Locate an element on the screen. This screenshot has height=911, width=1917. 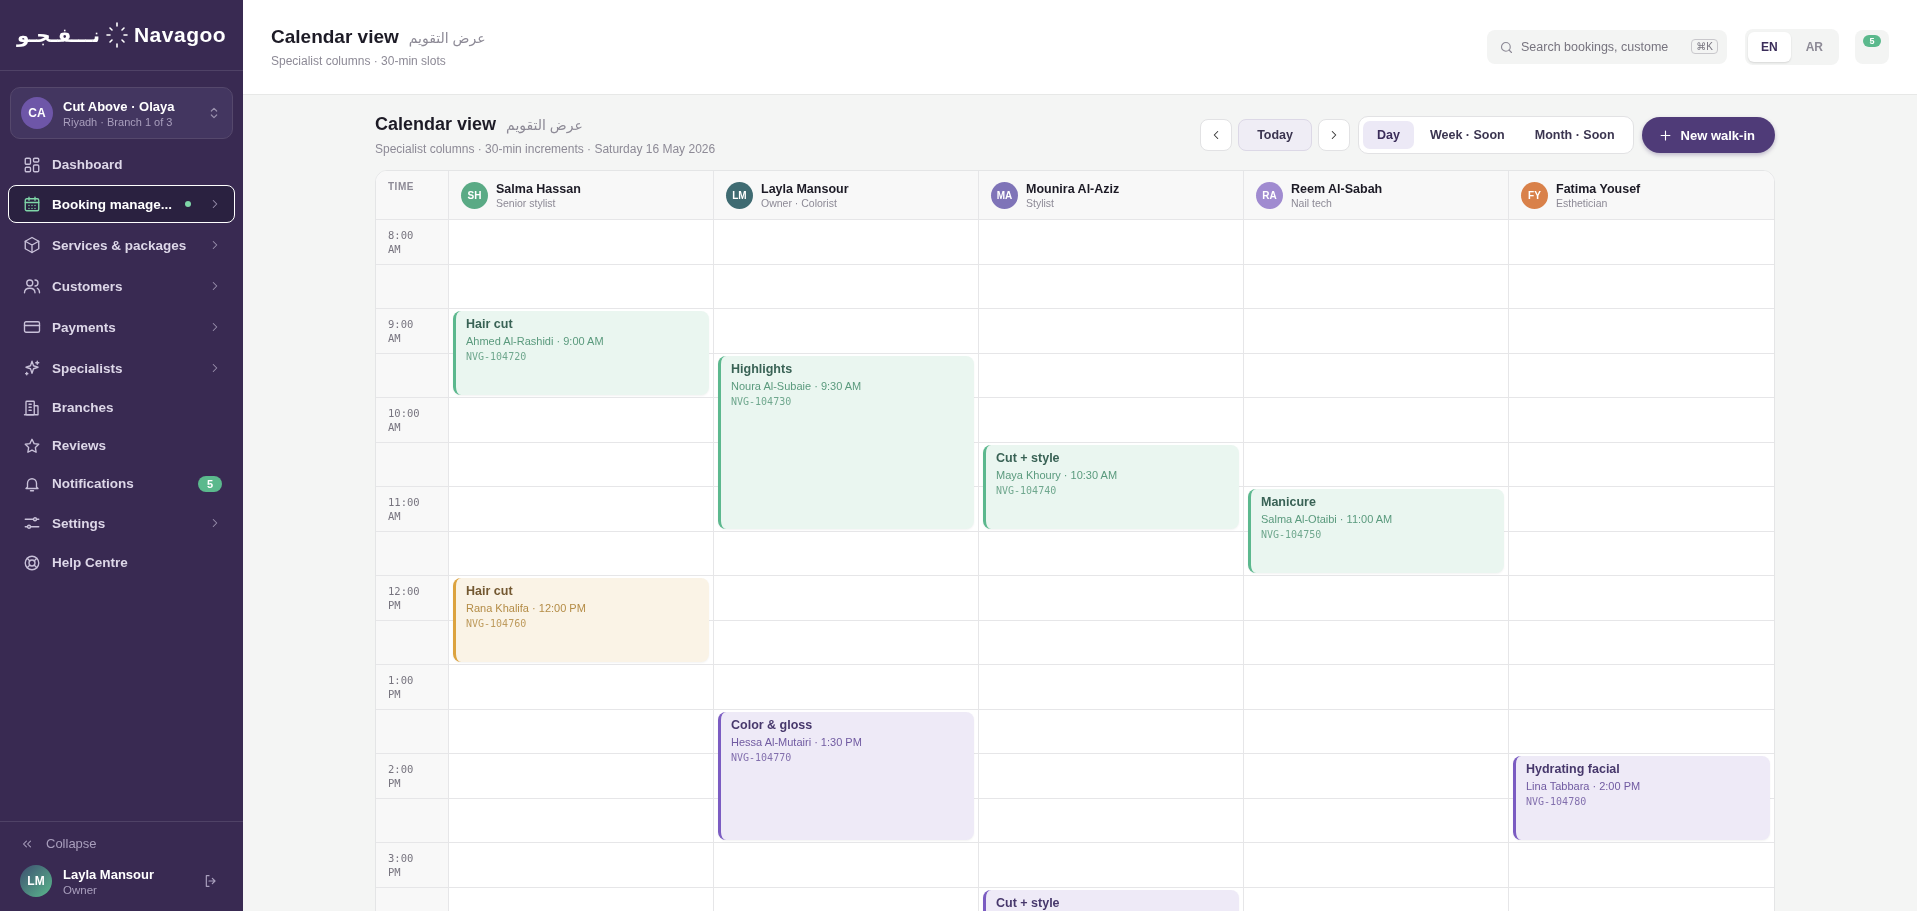
branch-switcher: CA Cut Above · Olaya Riyadh · Branch 1 of 3 is located at coordinates (121, 113).